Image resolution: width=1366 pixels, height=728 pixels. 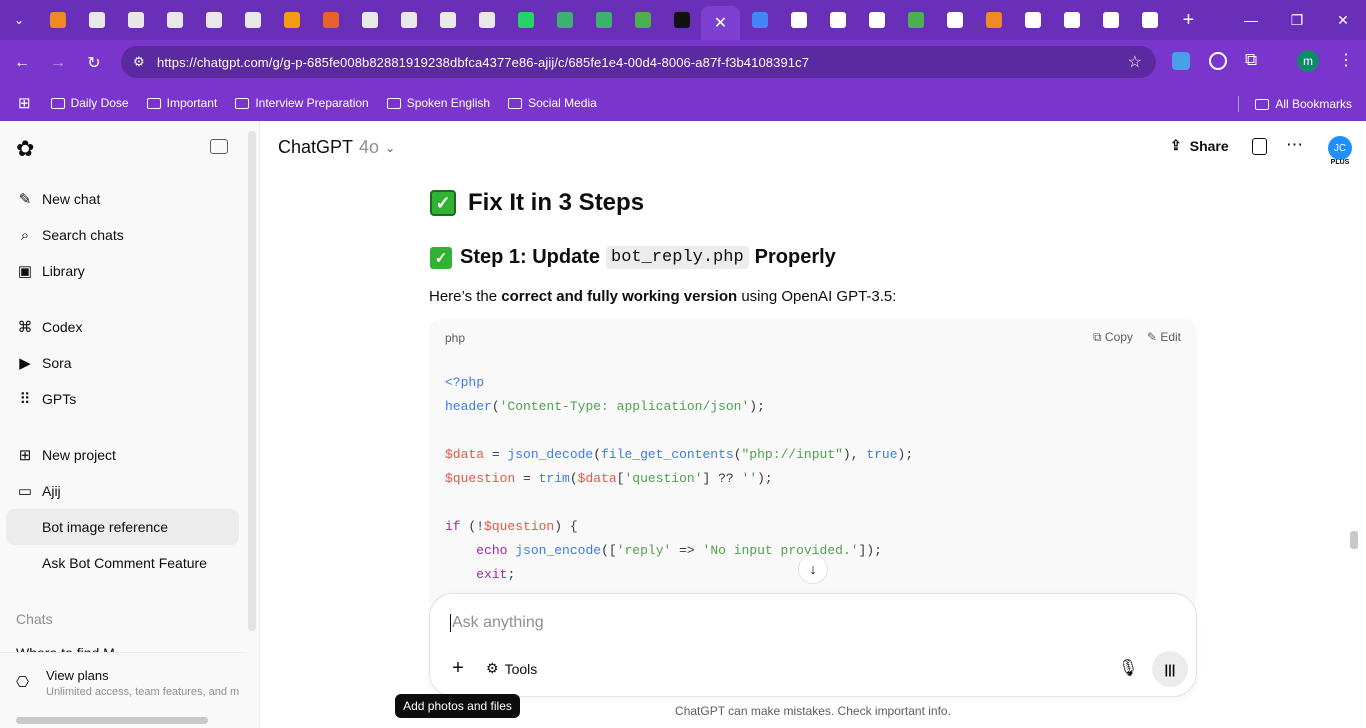 I want to click on plus-icon: +, so click(x=458, y=667).